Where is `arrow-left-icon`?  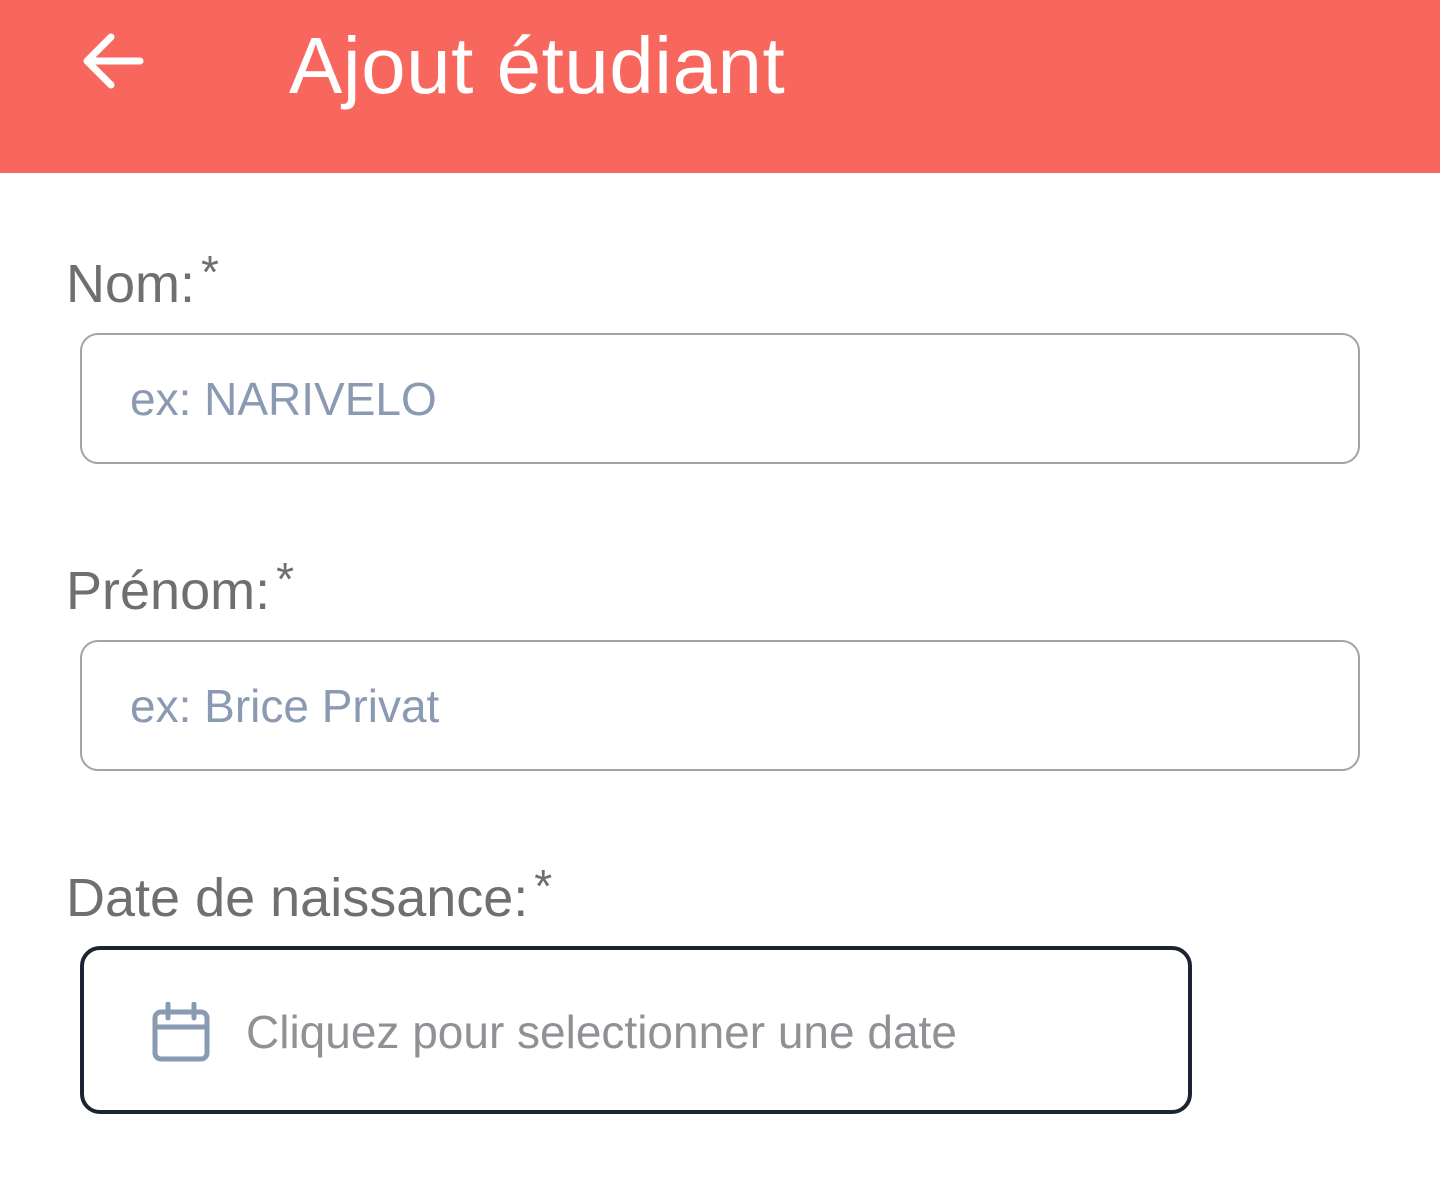 arrow-left-icon is located at coordinates (113, 61).